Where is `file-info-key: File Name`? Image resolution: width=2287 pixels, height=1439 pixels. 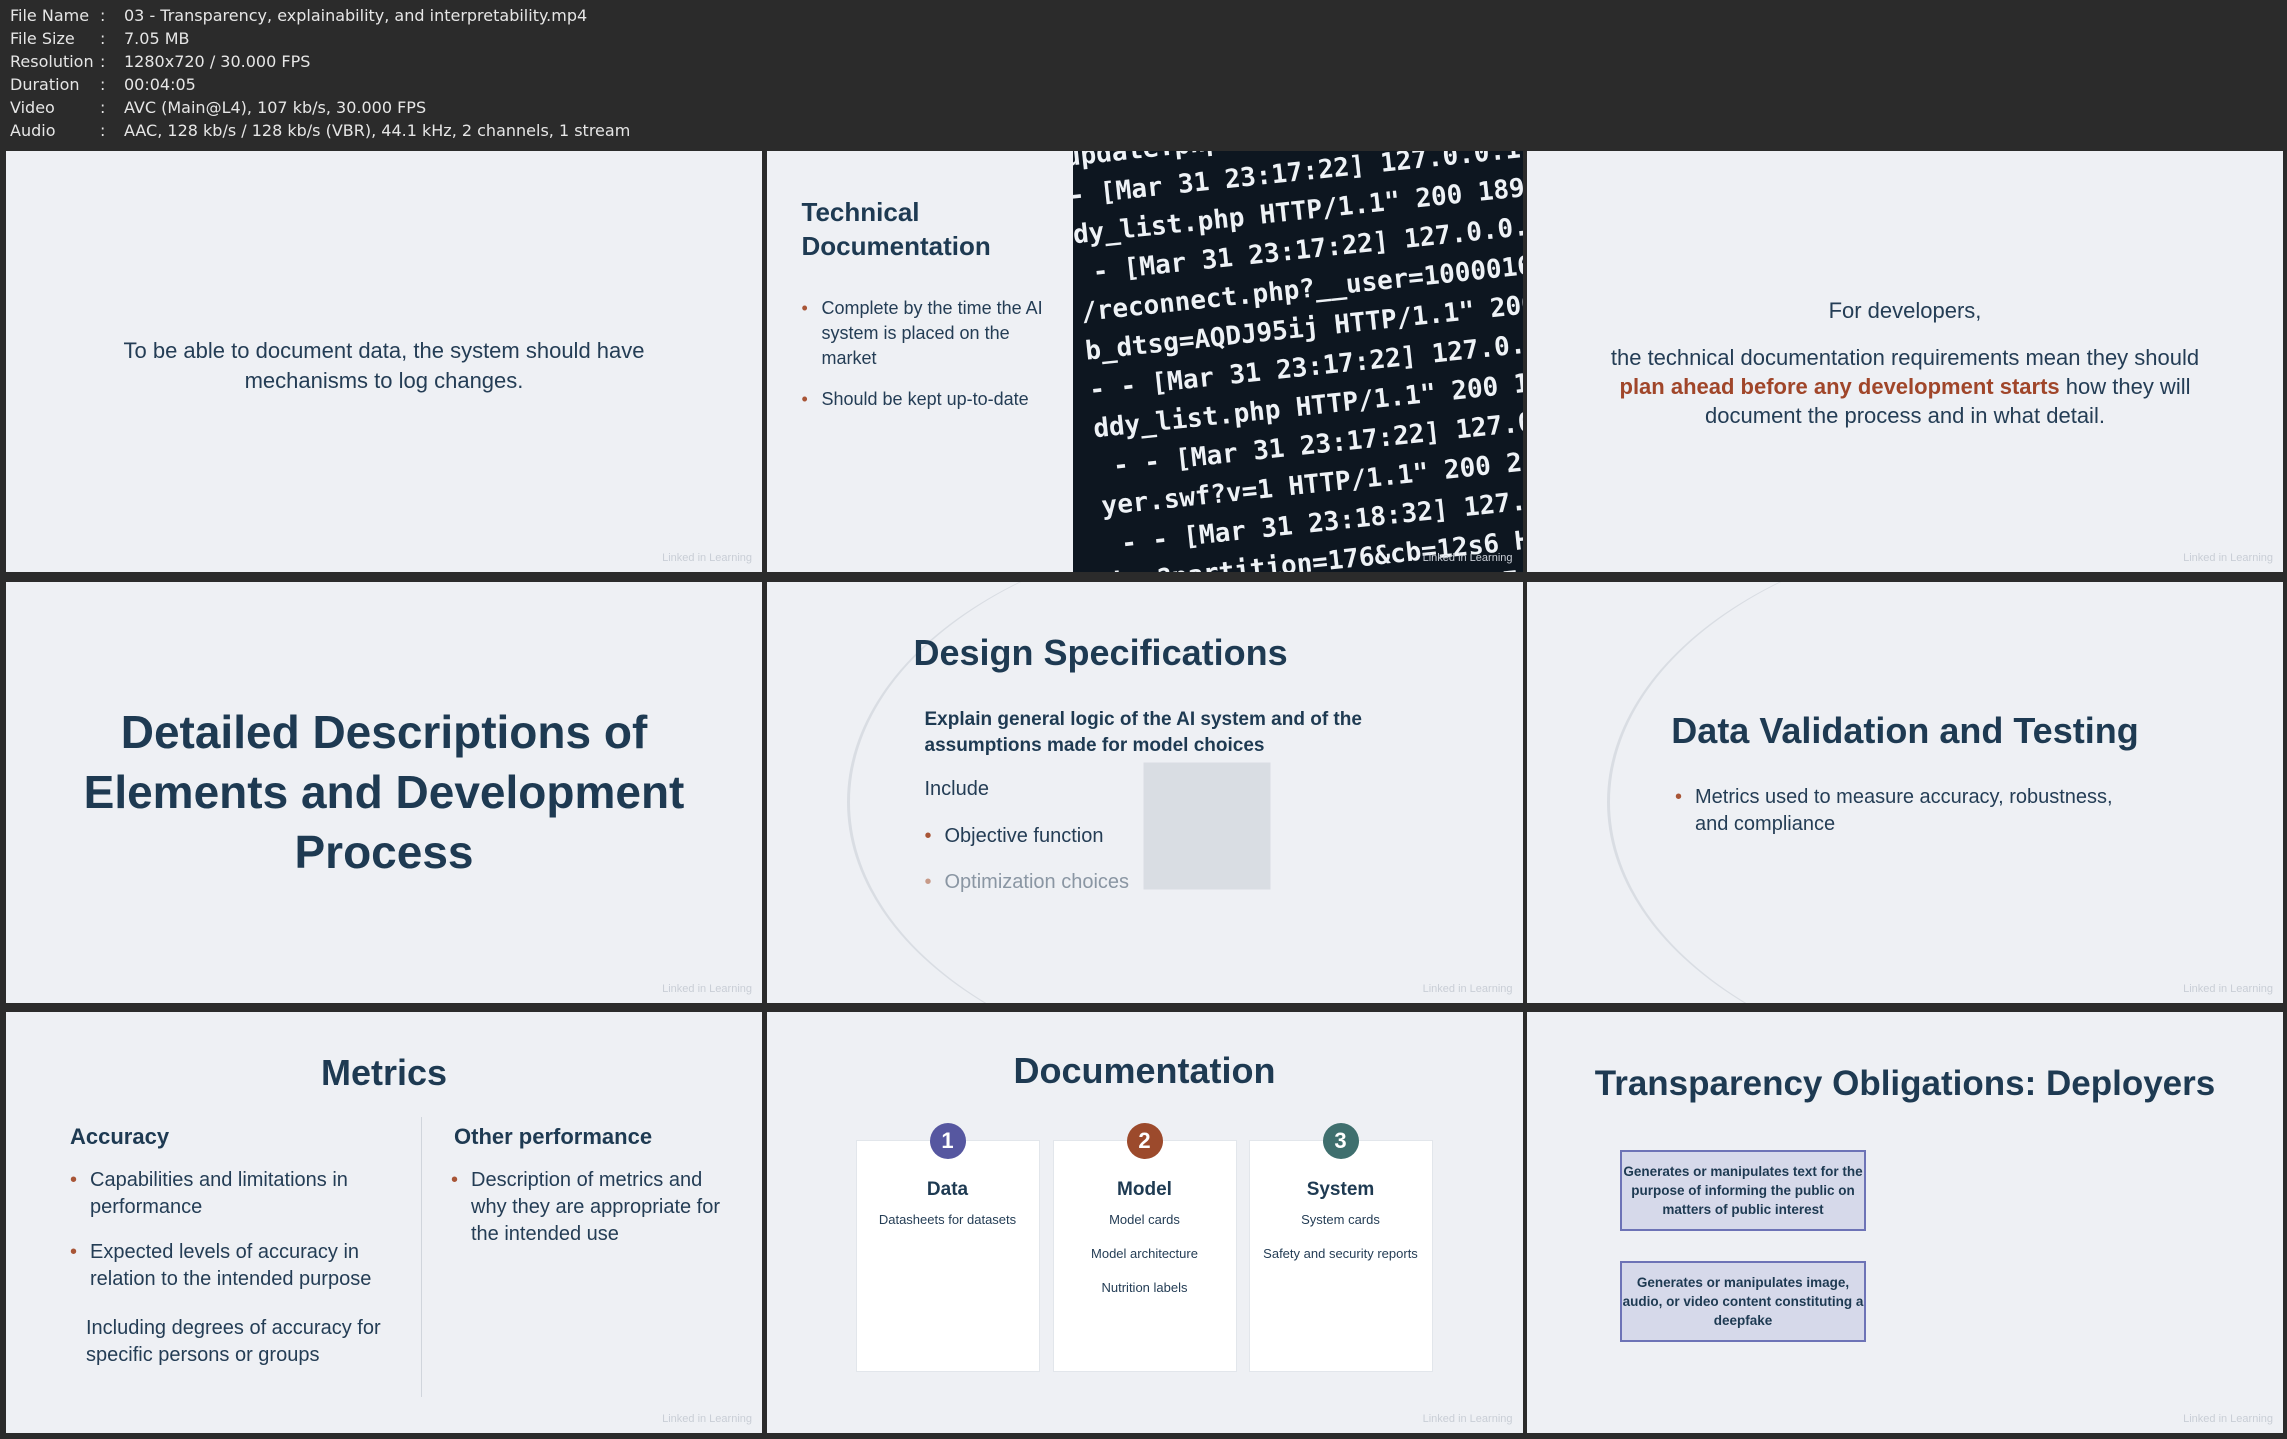
file-info-key: File Name is located at coordinates (50, 15).